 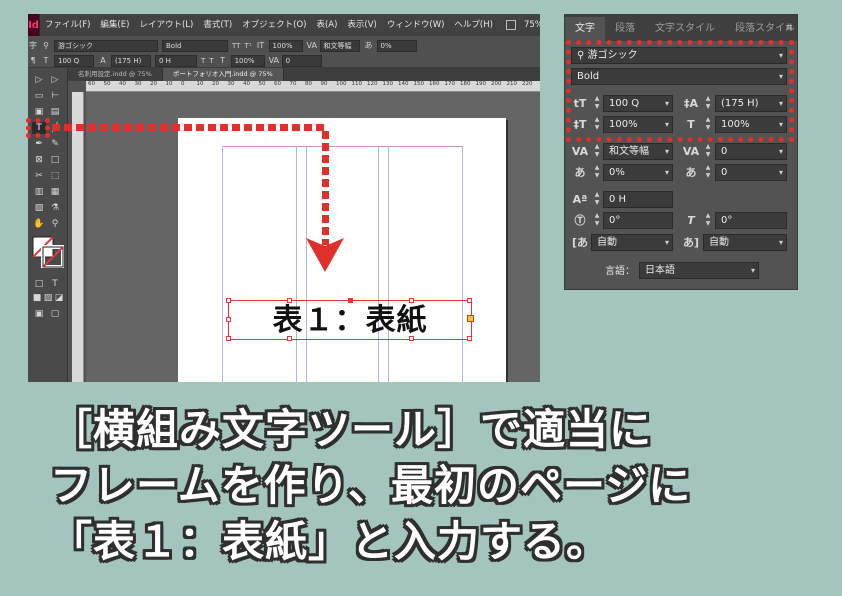 What do you see at coordinates (473, 25) in the screenshot?
I see `menu-help: ヘルプ(H)` at bounding box center [473, 25].